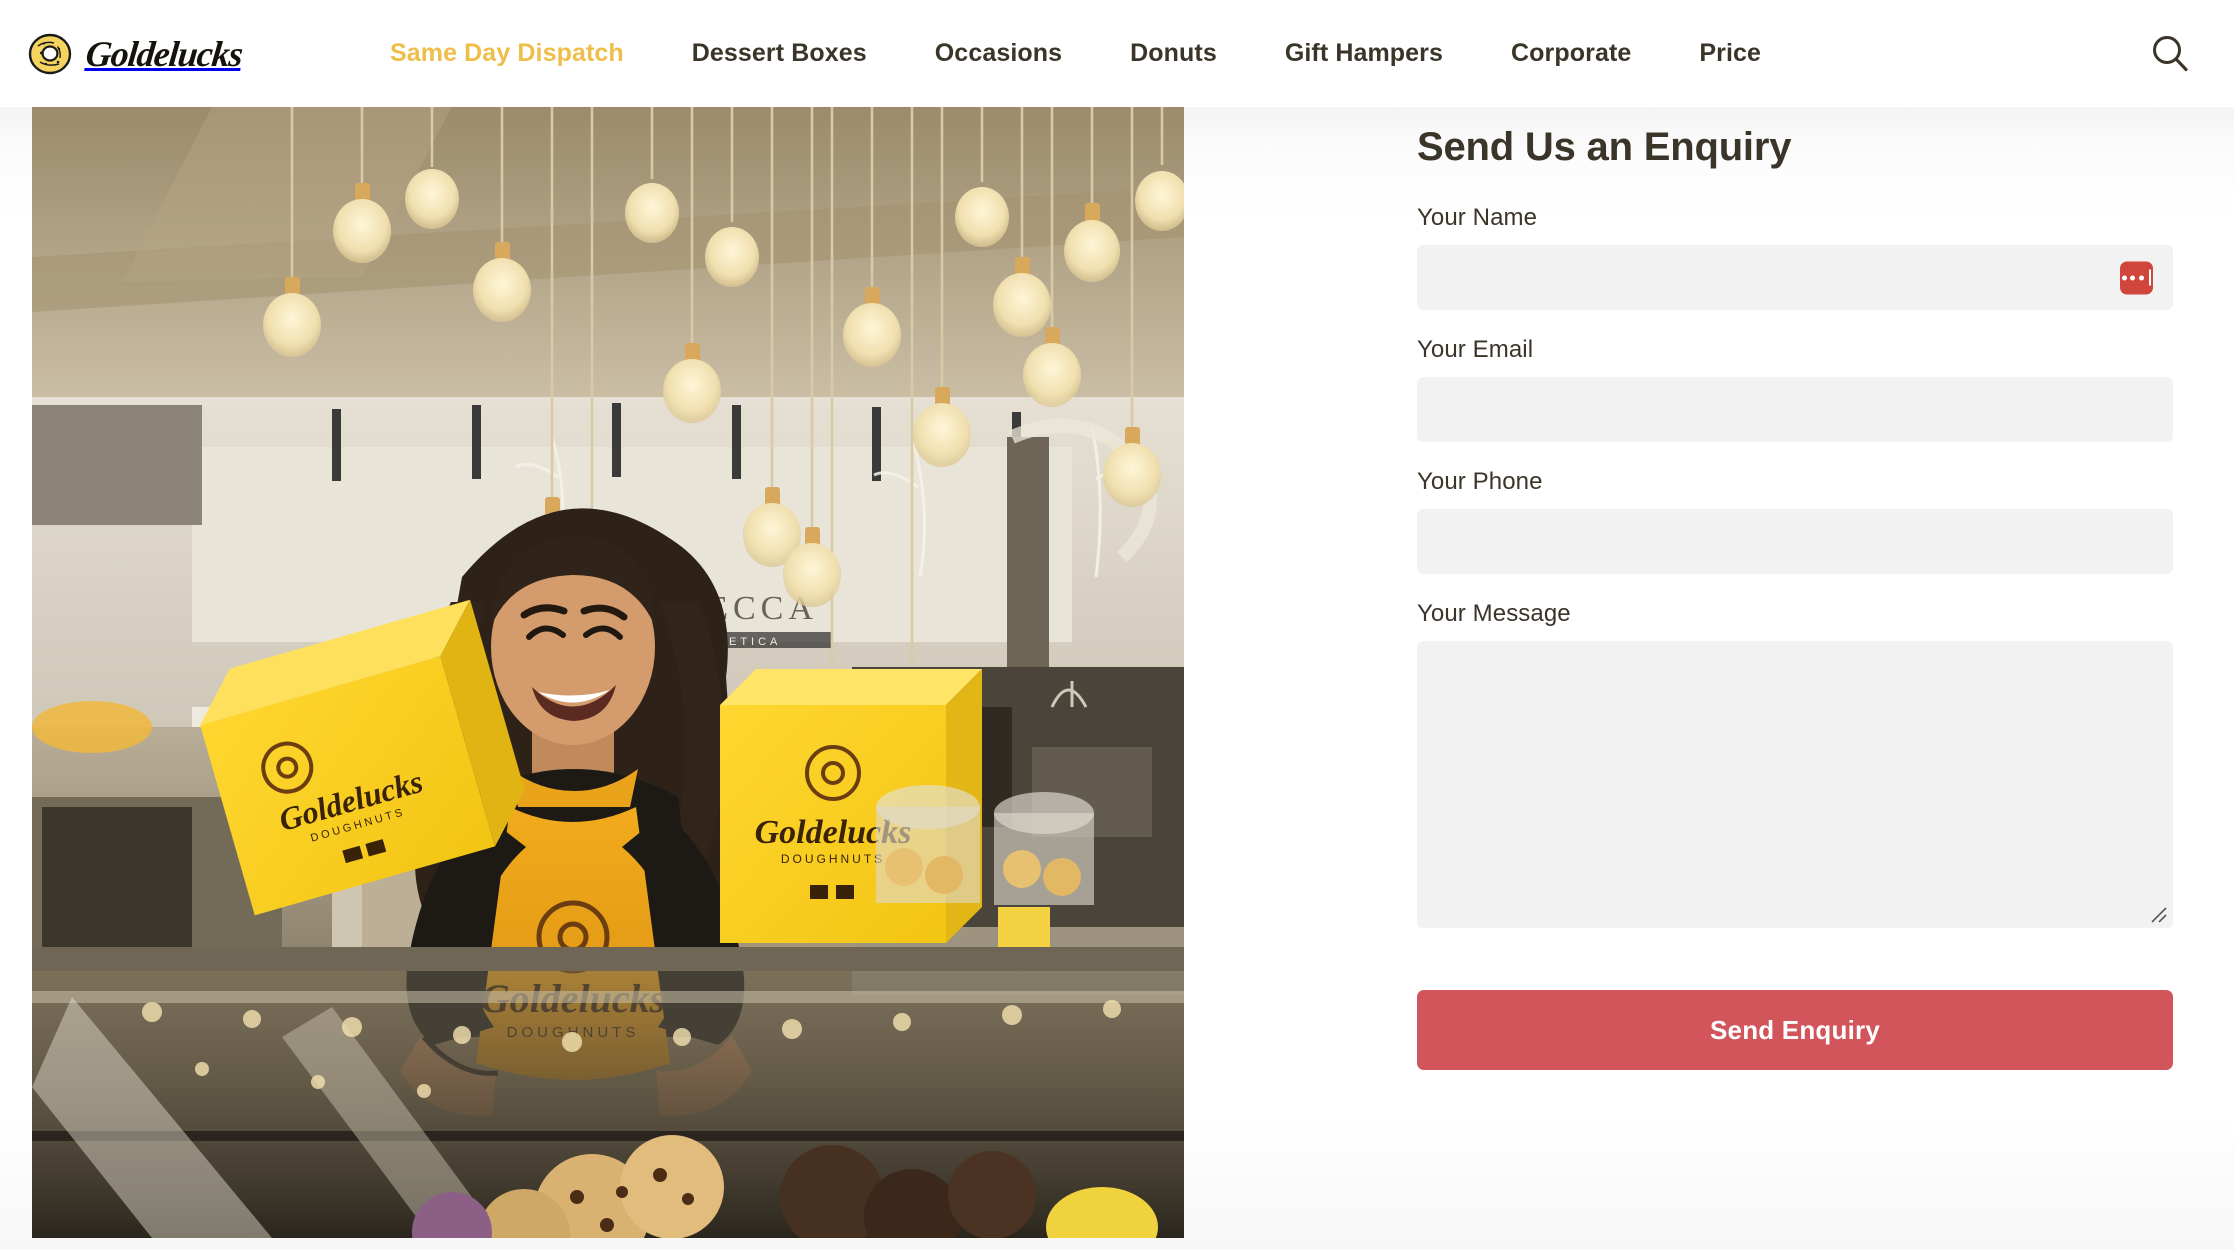  Describe the element at coordinates (1494, 613) in the screenshot. I see `field-label-your-message: Your Message` at that location.